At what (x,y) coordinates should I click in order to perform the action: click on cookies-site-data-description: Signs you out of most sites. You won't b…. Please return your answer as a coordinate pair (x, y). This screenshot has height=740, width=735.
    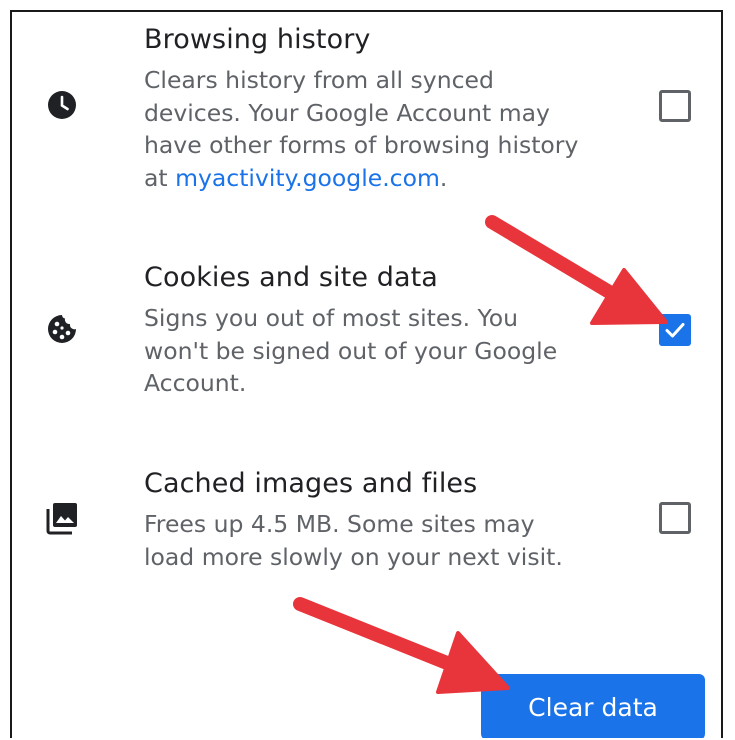
    Looking at the image, I should click on (350, 351).